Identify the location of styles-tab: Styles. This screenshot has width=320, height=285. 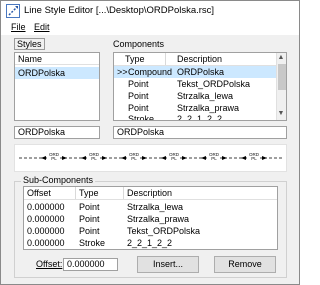
(29, 44).